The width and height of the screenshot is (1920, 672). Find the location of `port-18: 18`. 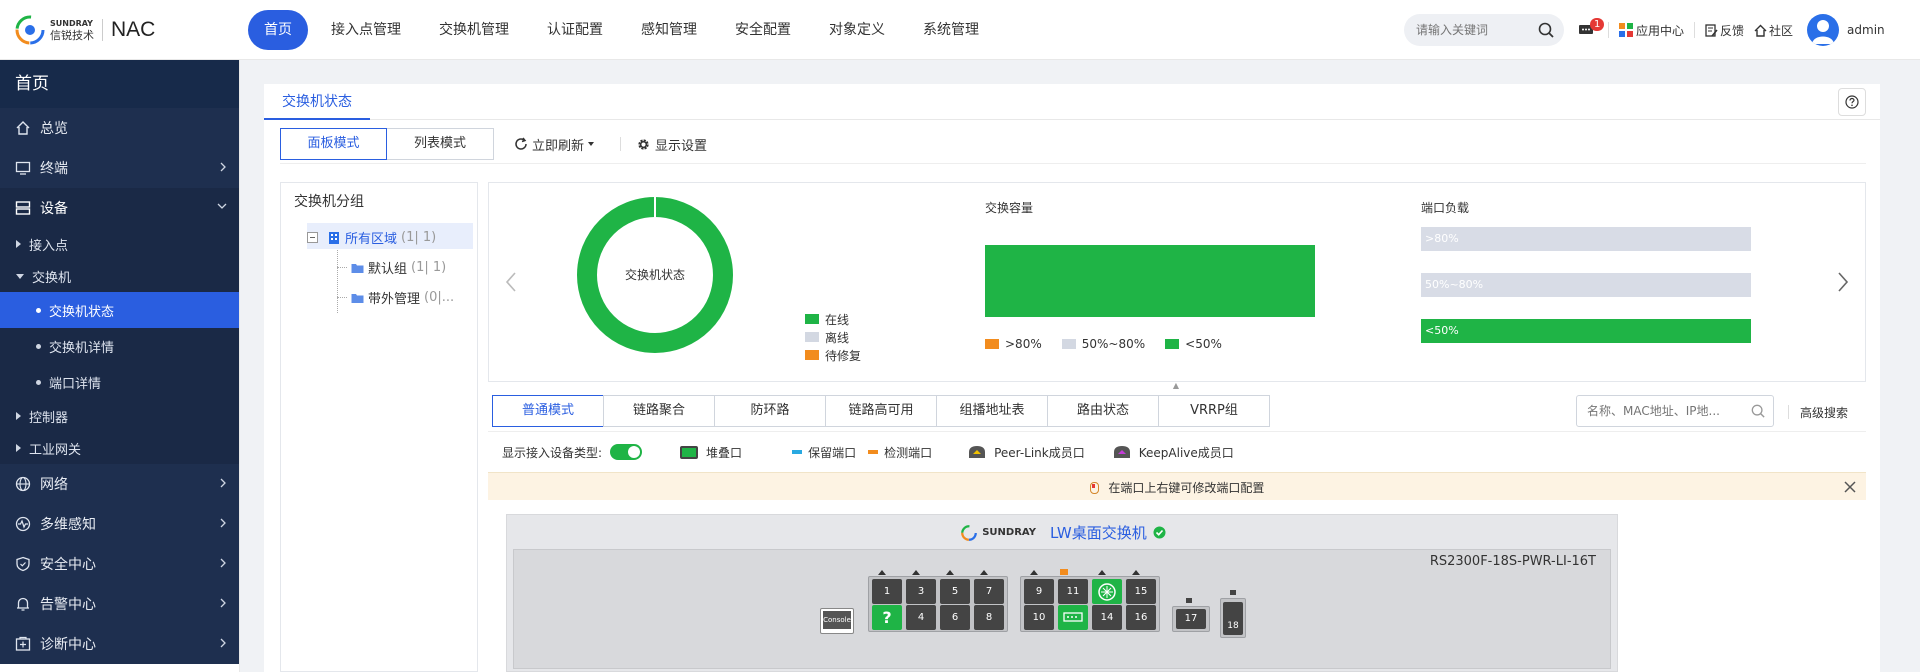

port-18: 18 is located at coordinates (1233, 618).